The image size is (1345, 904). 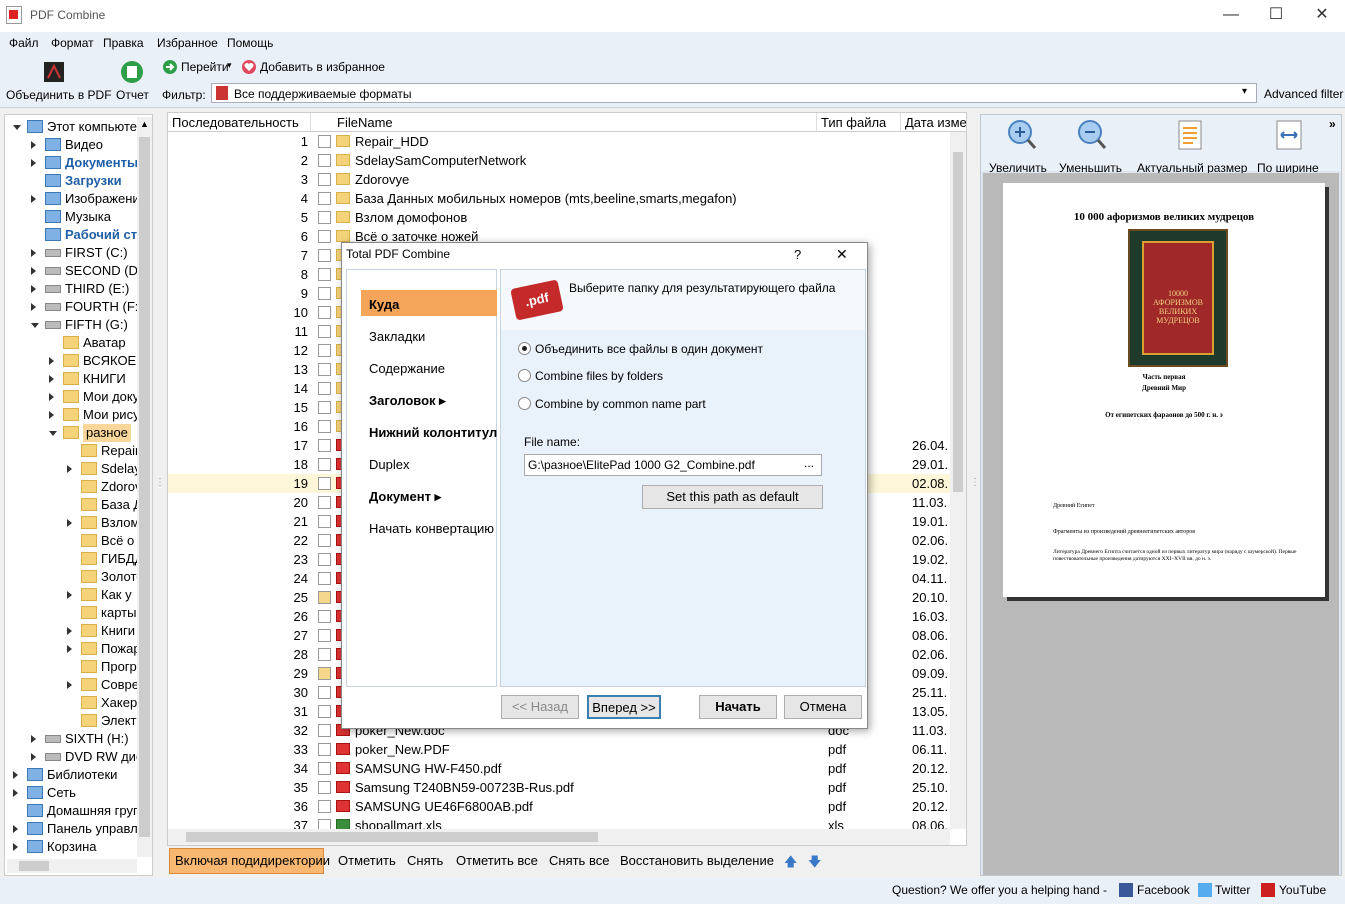 I want to click on add-favorite-button: Добавить в избранное, so click(x=313, y=68).